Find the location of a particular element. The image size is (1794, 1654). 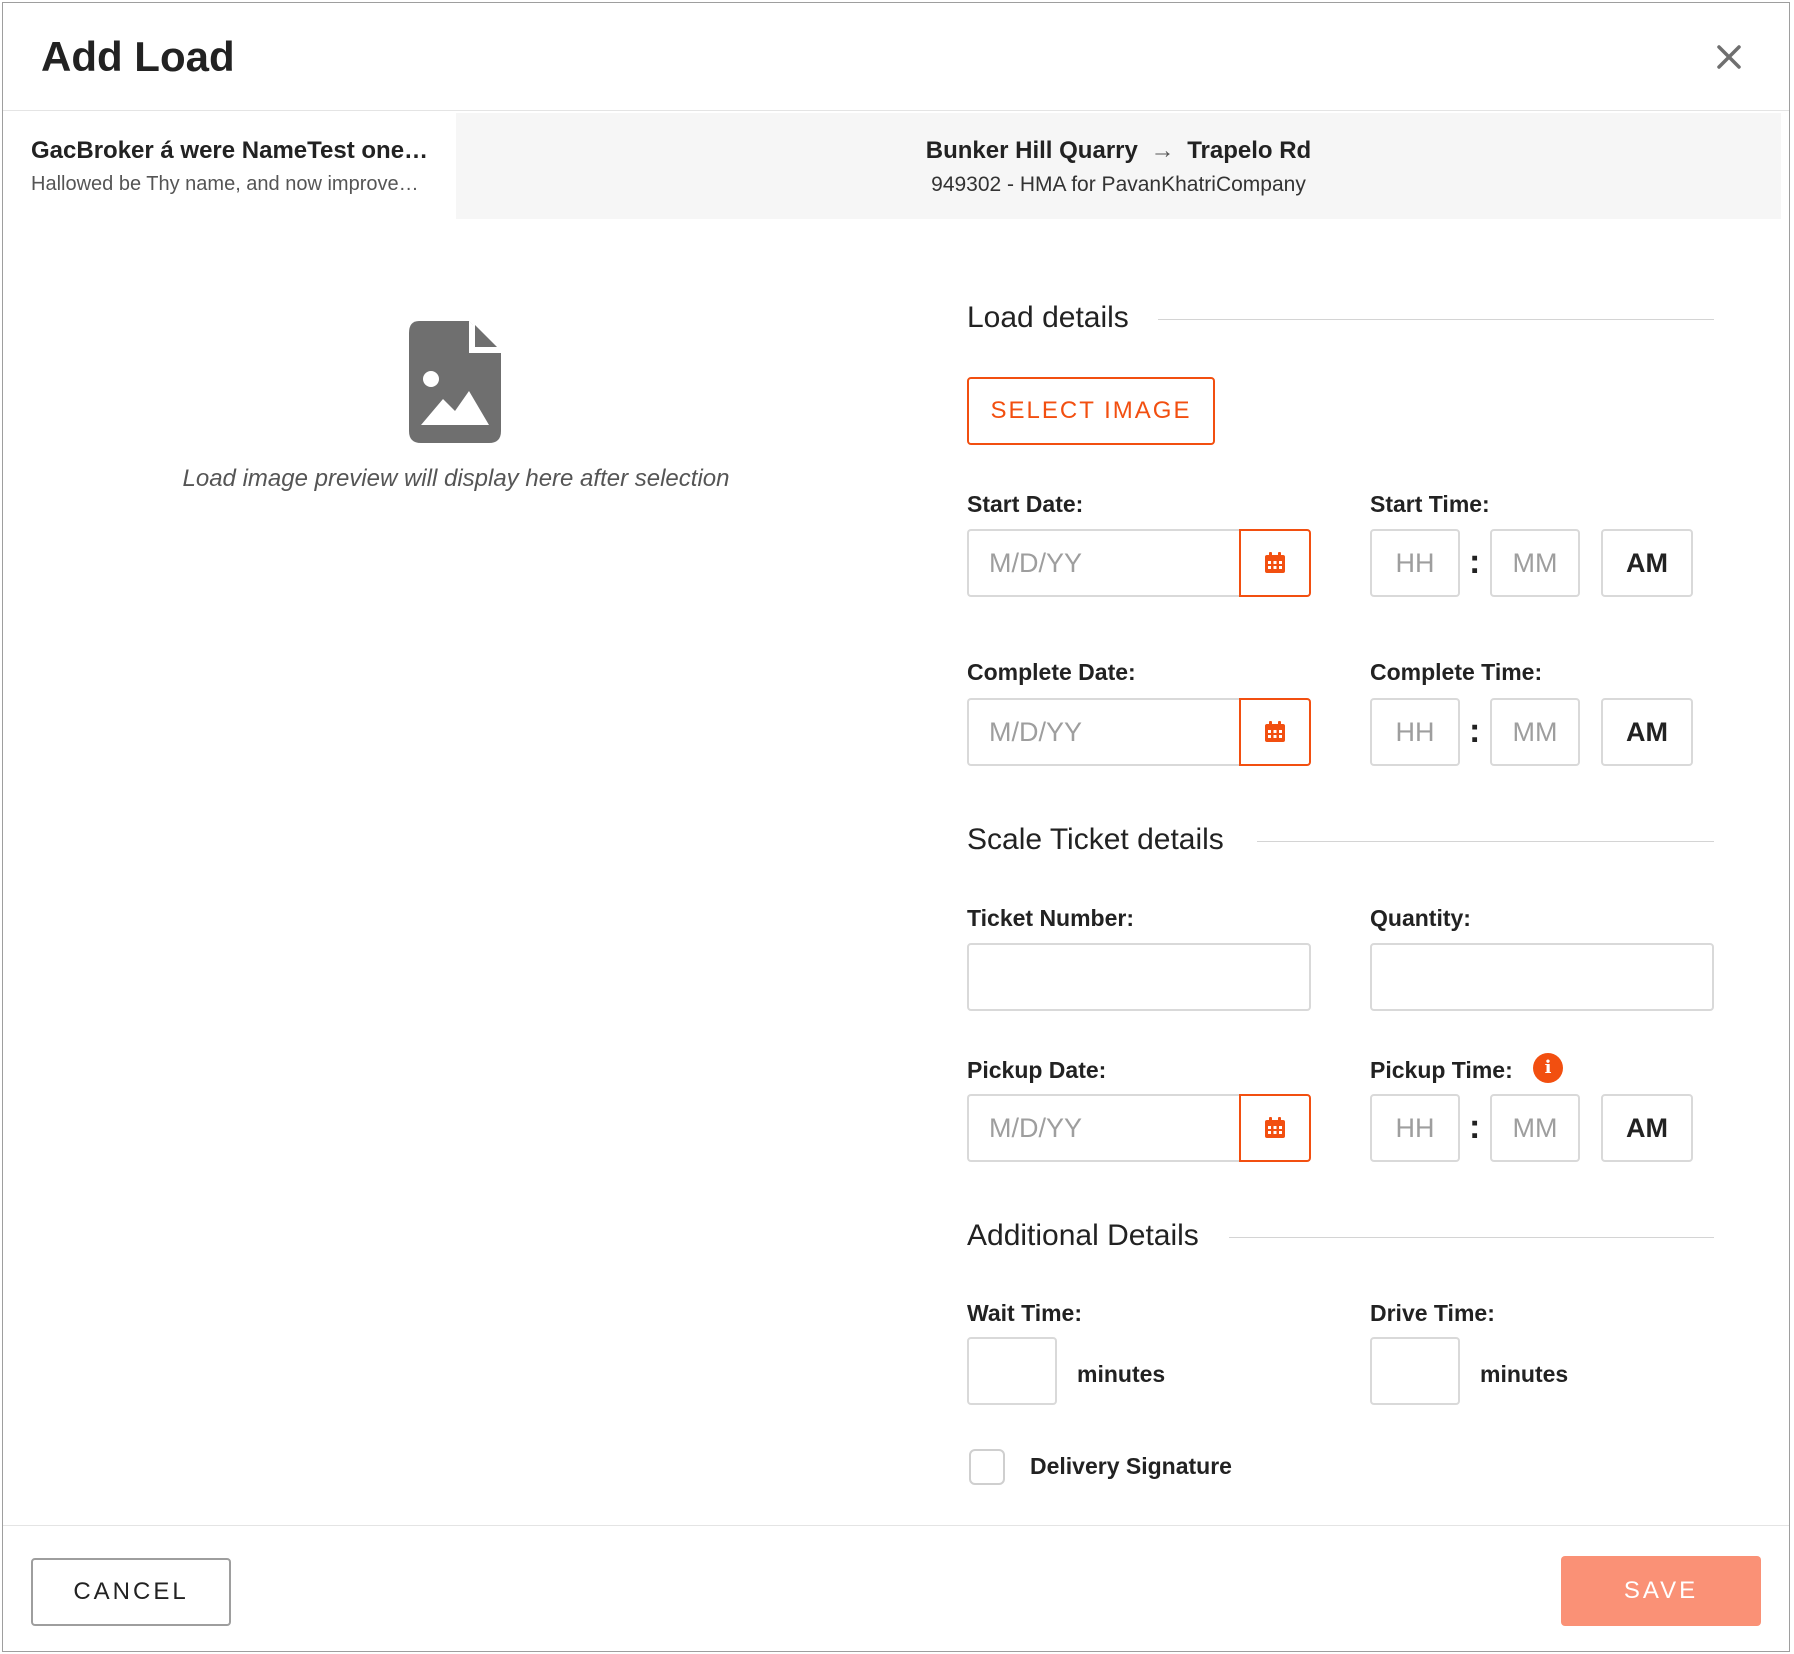

wait-time-label: Wait Time: is located at coordinates (1025, 1313).